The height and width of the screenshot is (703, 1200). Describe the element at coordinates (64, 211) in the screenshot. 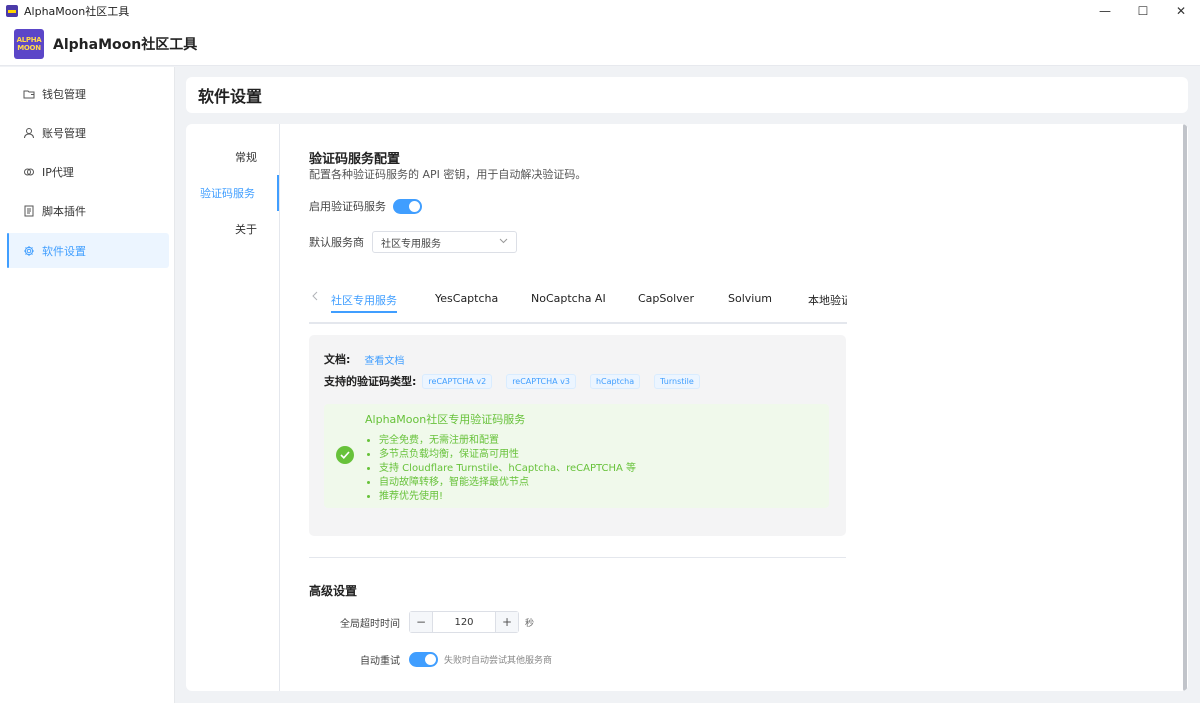

I see `sidebar-item-label: 脚本插件` at that location.